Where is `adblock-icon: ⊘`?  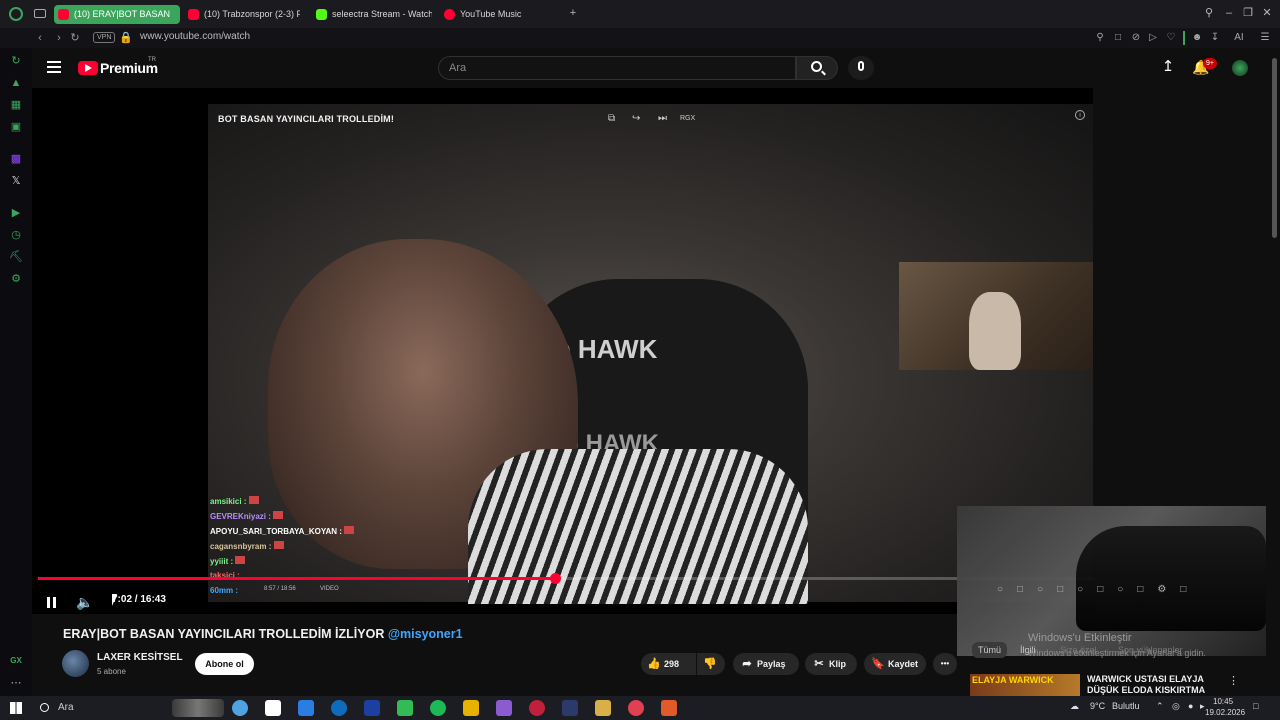
adblock-icon: ⊘ is located at coordinates (1136, 38).